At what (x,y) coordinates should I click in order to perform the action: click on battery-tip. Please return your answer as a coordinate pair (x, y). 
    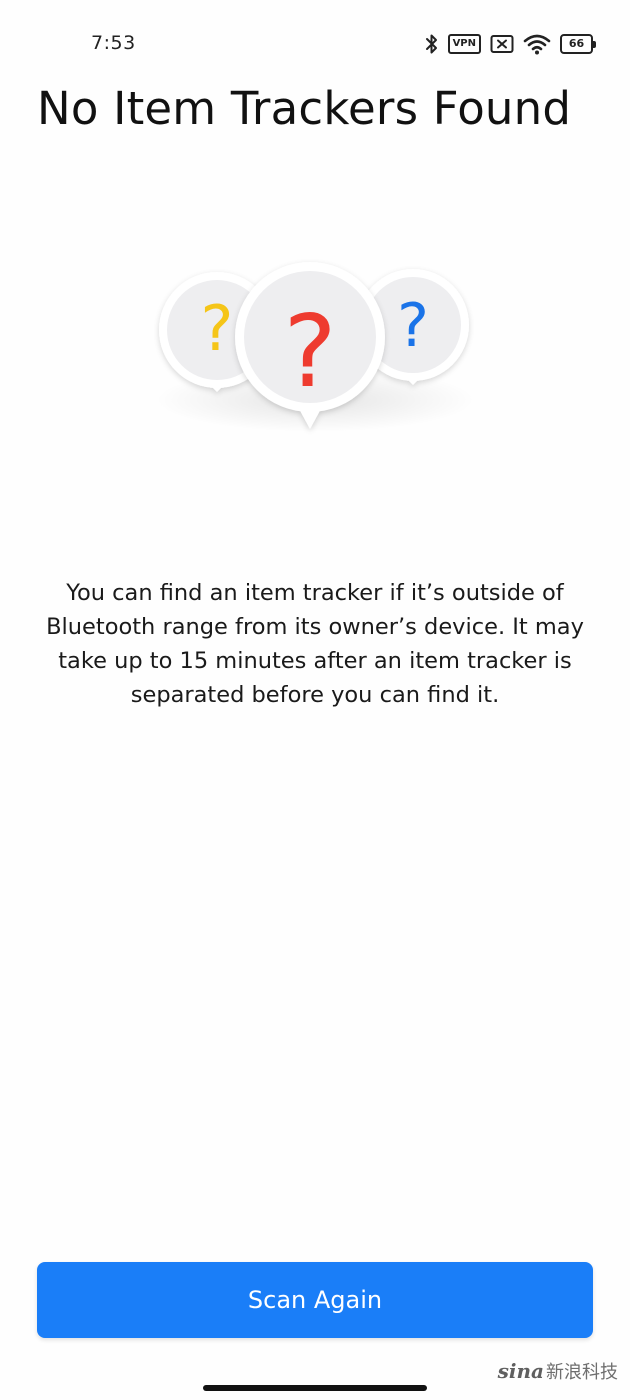
    Looking at the image, I should click on (594, 44).